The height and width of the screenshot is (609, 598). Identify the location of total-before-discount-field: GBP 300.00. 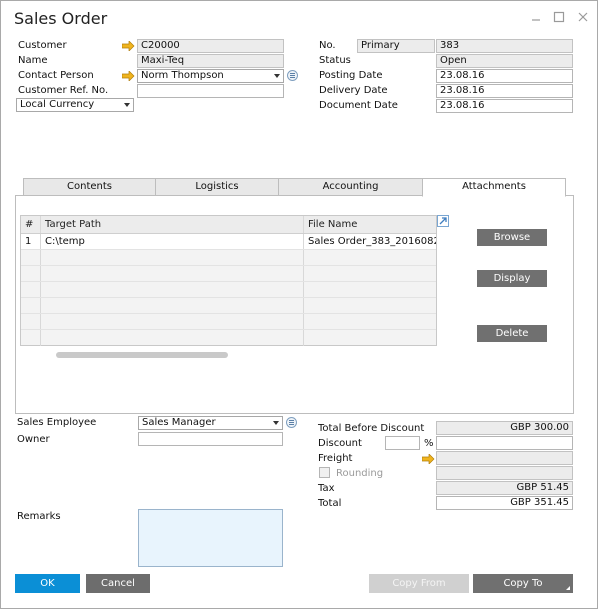
(504, 428).